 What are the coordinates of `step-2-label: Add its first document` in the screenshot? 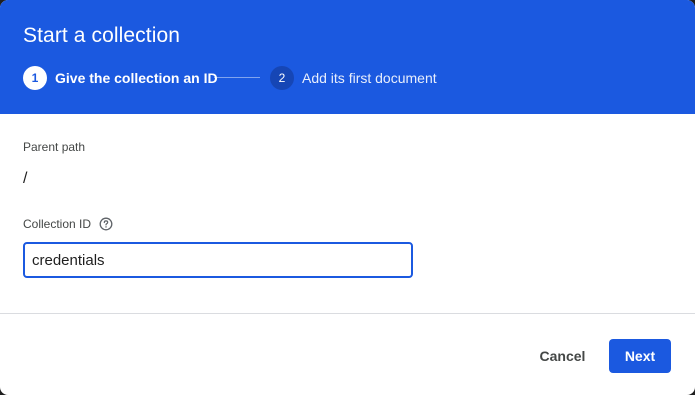 It's located at (369, 78).